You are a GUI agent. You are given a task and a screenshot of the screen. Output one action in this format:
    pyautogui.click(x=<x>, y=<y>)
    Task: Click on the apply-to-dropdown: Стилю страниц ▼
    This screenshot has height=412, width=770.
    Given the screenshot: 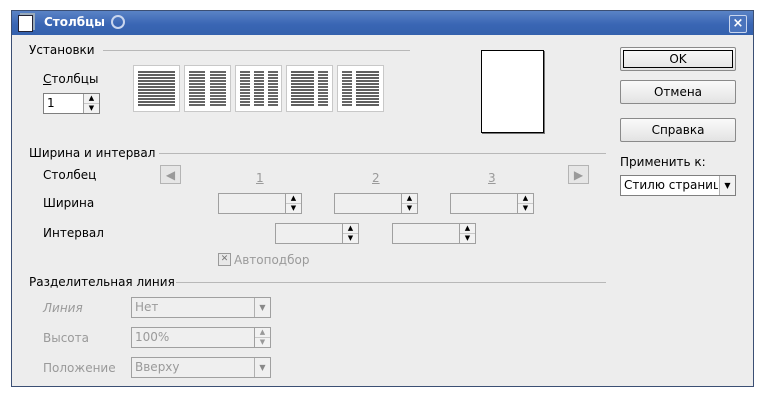 What is the action you would take?
    pyautogui.click(x=678, y=185)
    